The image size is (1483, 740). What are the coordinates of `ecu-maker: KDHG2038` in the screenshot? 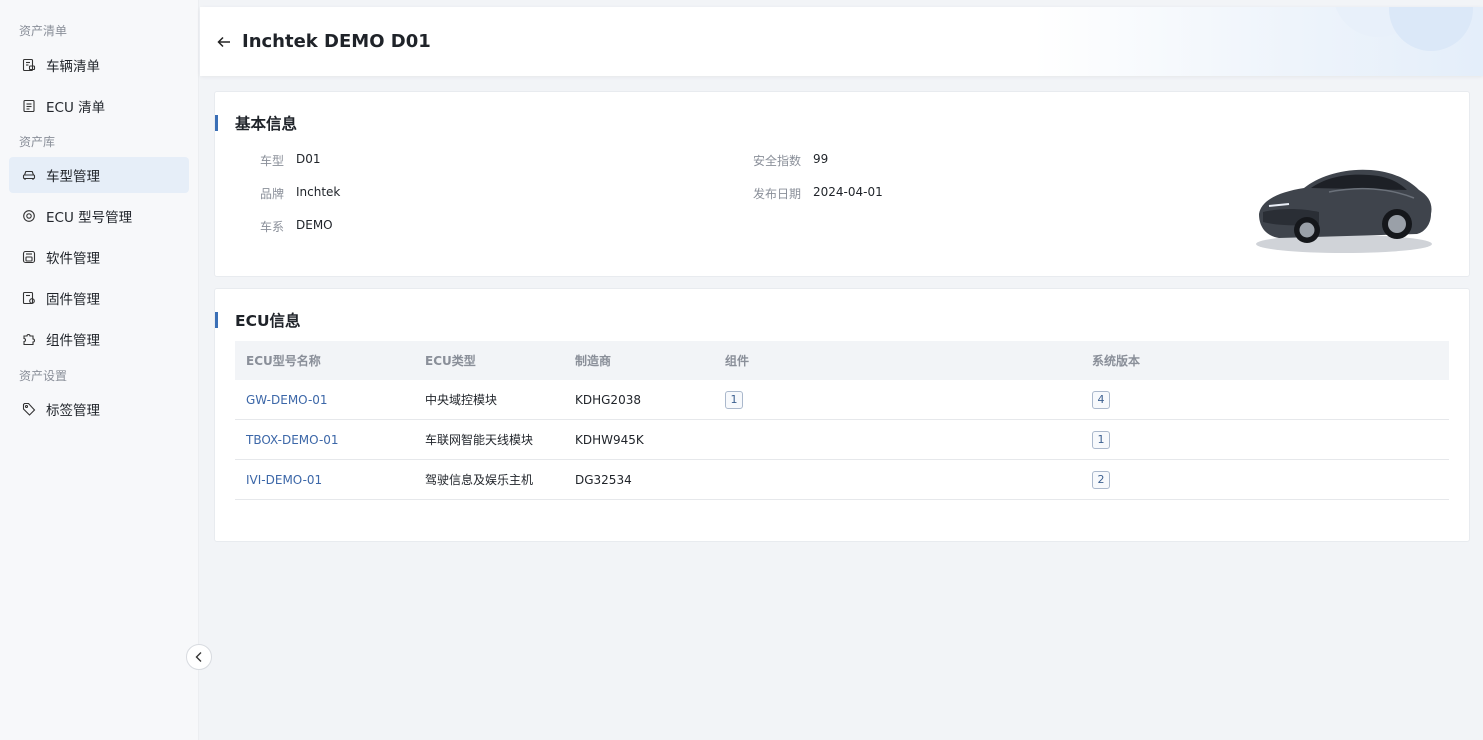 It's located at (608, 399).